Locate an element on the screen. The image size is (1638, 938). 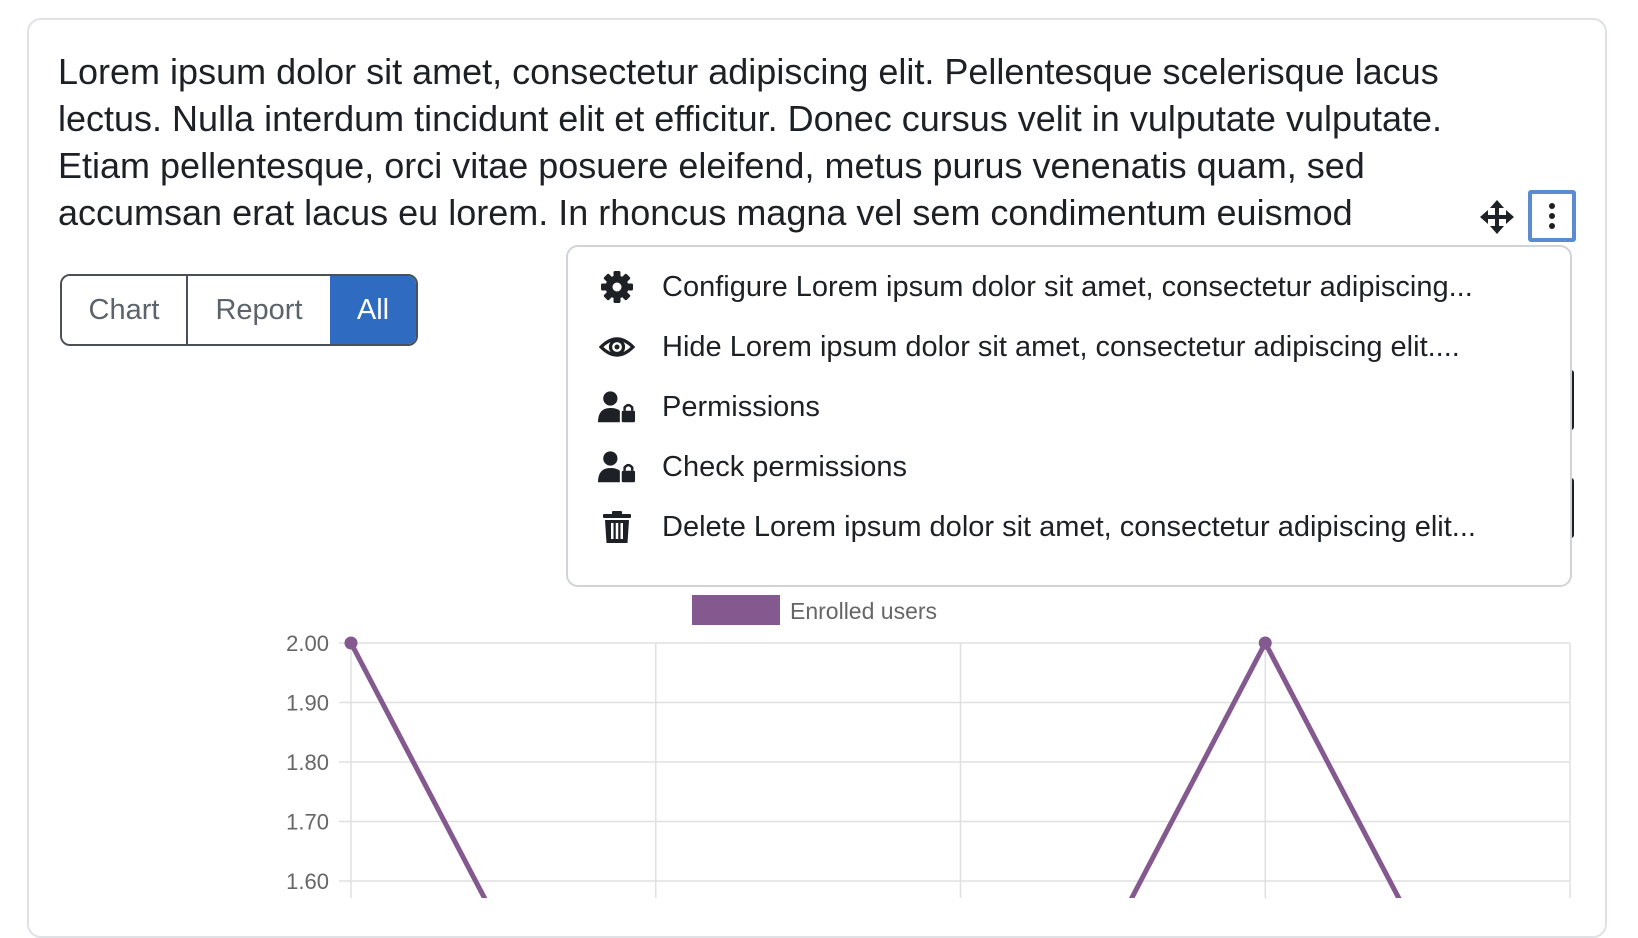
view-toggle-chart: Chart is located at coordinates (125, 310).